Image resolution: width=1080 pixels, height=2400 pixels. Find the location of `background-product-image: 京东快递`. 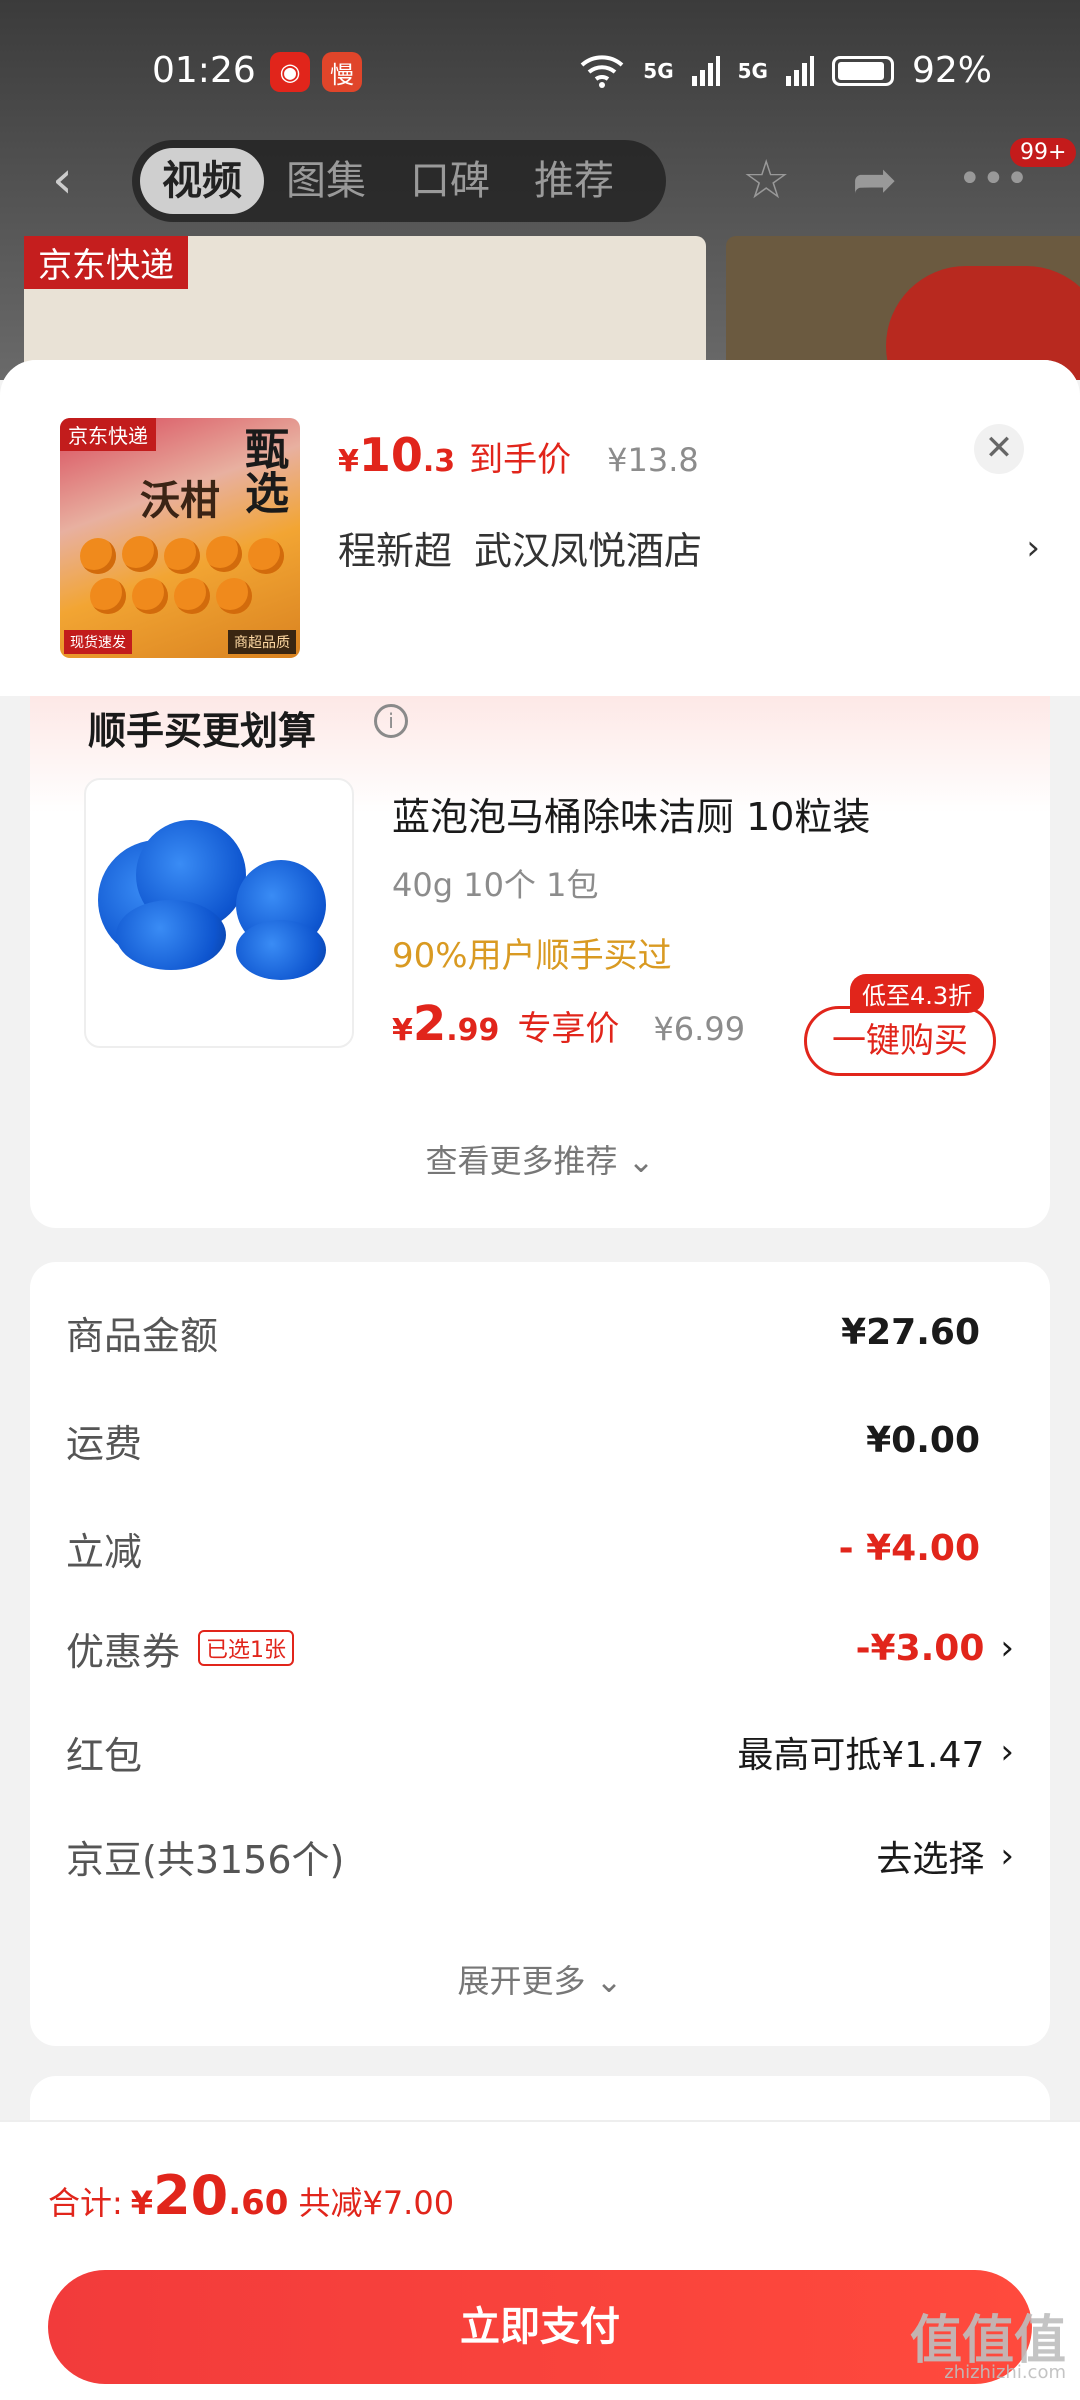

background-product-image: 京东快递 is located at coordinates (365, 308).